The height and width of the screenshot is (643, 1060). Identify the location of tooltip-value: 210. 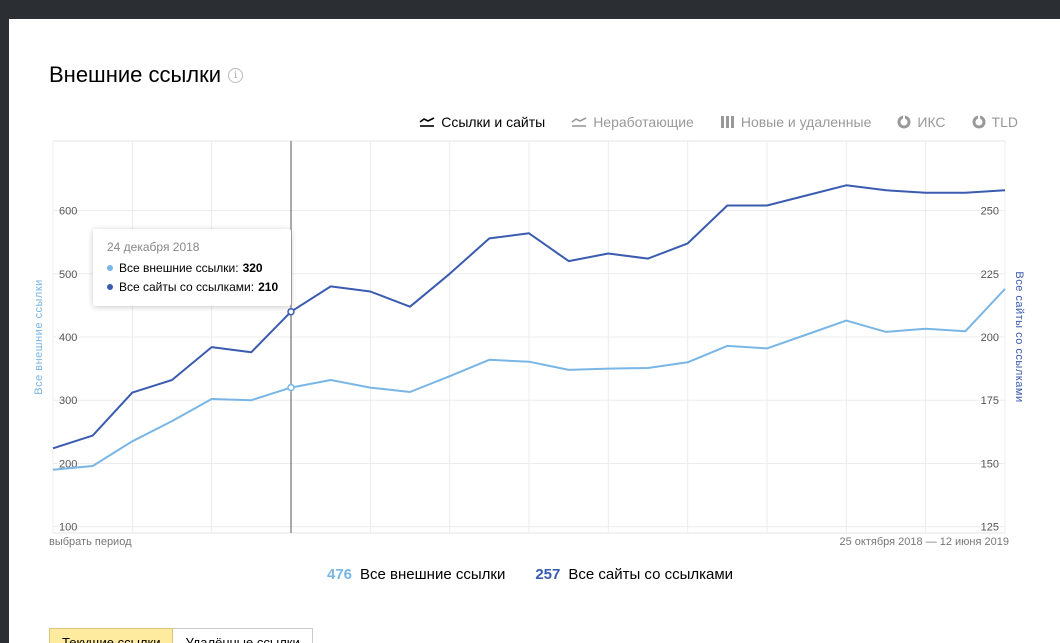
(268, 287).